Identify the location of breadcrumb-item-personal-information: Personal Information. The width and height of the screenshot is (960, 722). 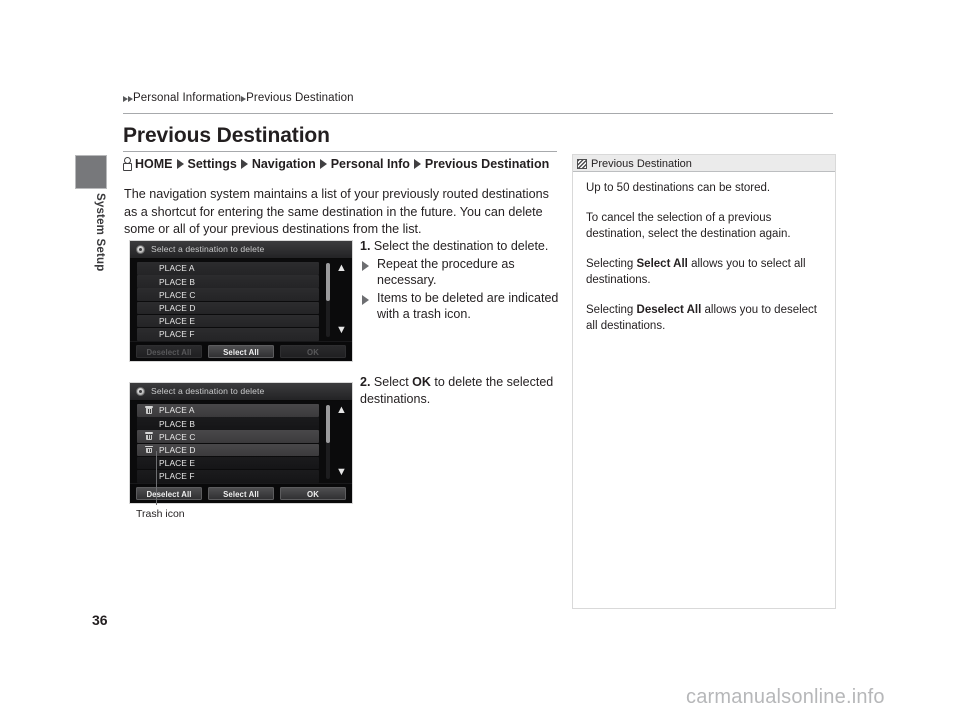
(187, 98).